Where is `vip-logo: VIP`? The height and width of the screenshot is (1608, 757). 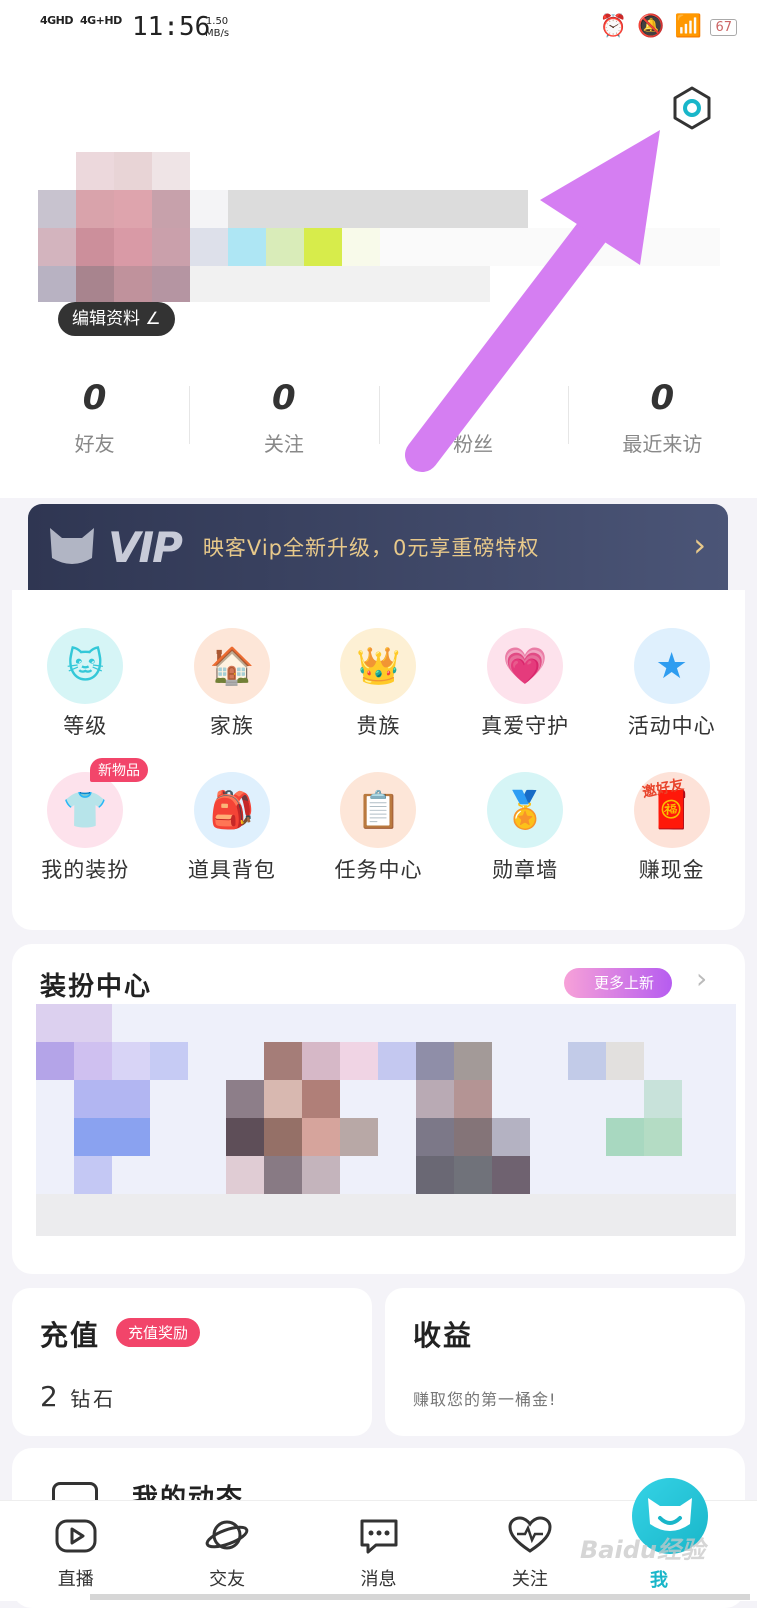 vip-logo: VIP is located at coordinates (145, 547).